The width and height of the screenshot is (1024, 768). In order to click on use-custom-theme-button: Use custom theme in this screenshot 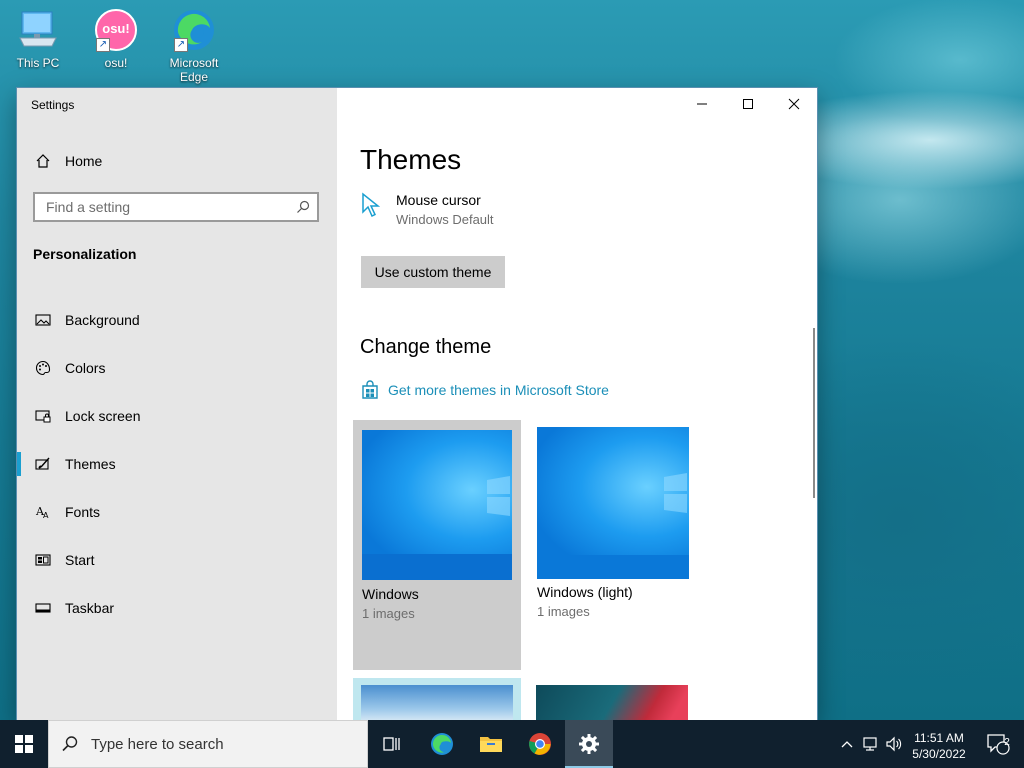, I will do `click(433, 272)`.